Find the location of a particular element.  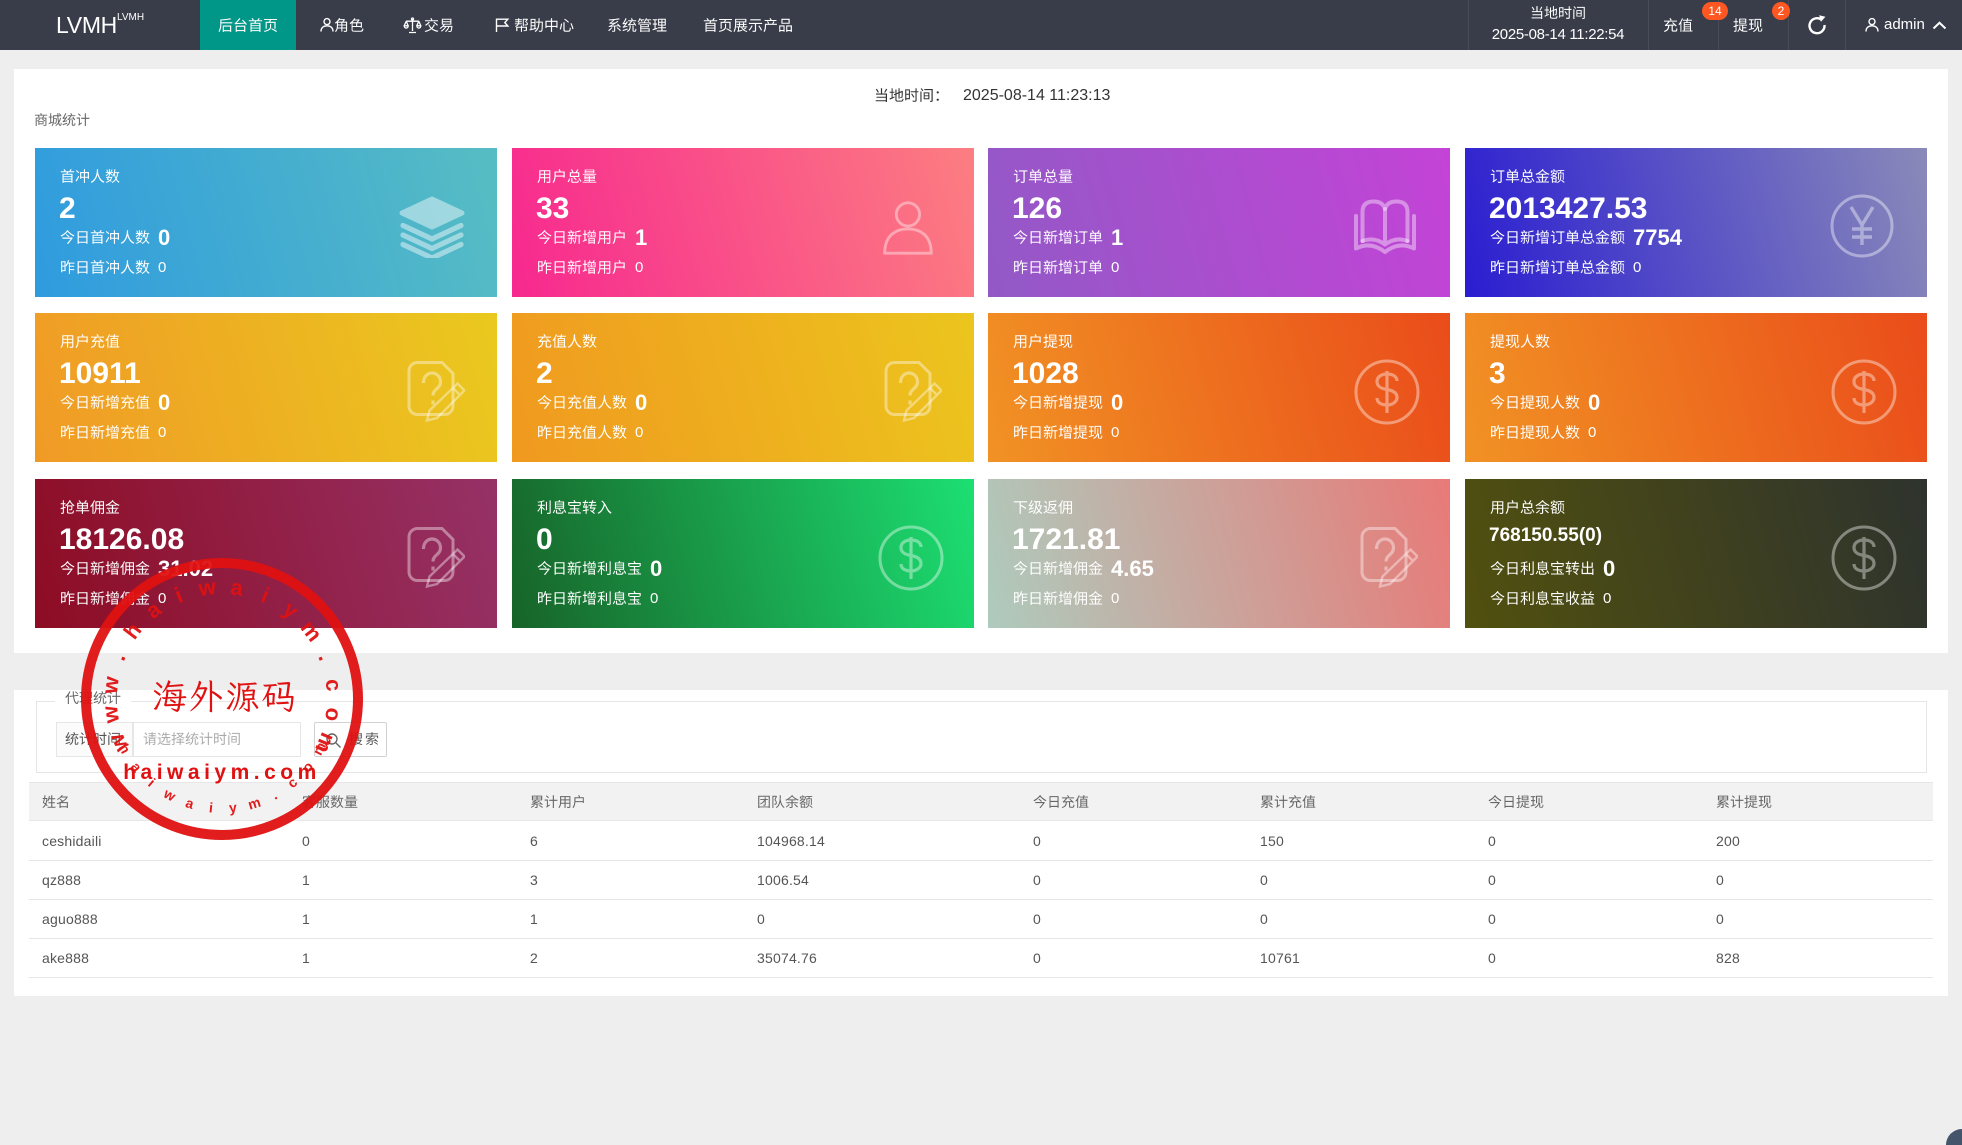

svg-text: h is located at coordinates (132, 631).